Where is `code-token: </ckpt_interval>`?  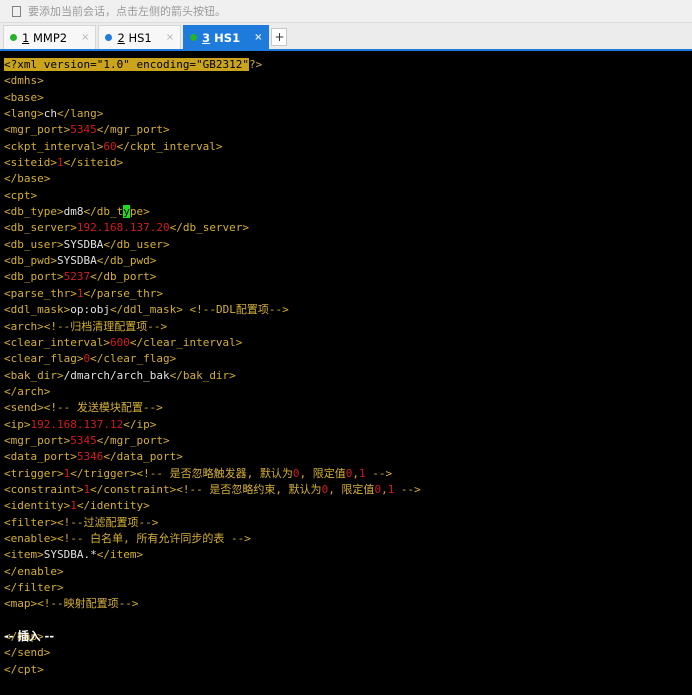
code-token: </ckpt_interval> is located at coordinates (169, 146).